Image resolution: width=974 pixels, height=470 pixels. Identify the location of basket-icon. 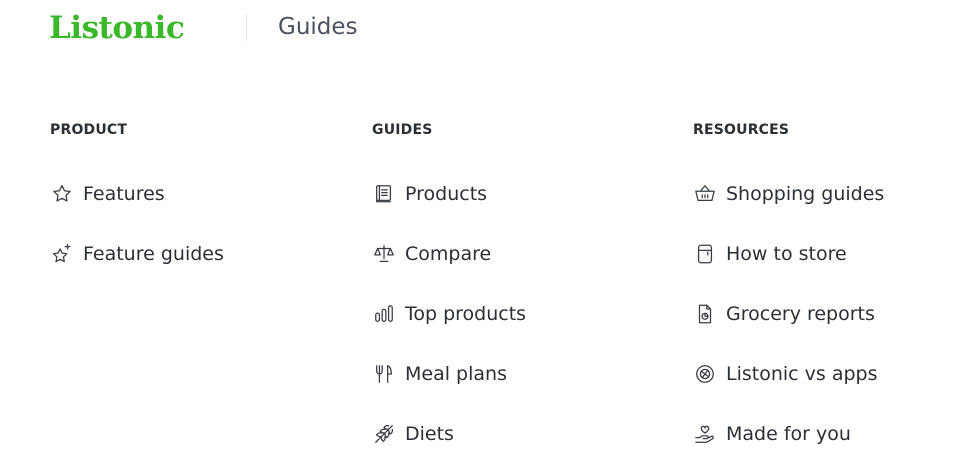
(705, 194).